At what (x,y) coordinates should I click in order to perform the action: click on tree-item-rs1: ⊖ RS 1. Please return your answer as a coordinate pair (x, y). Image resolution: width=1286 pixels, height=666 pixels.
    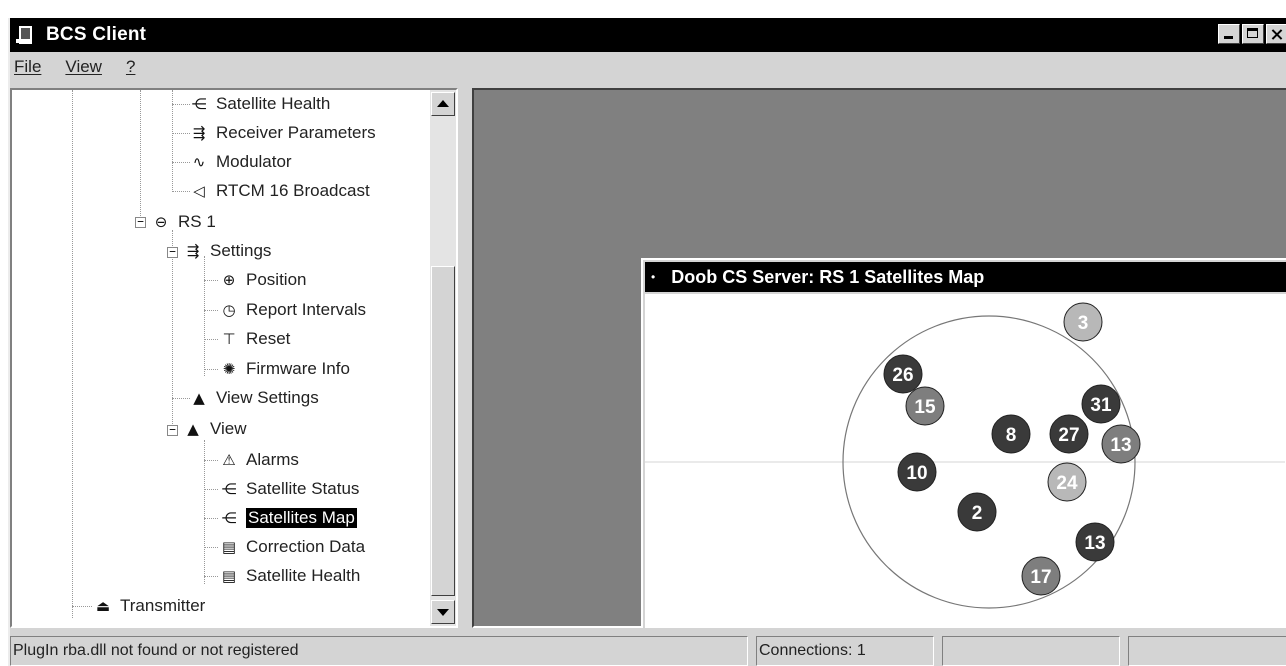
    Looking at the image, I should click on (183, 222).